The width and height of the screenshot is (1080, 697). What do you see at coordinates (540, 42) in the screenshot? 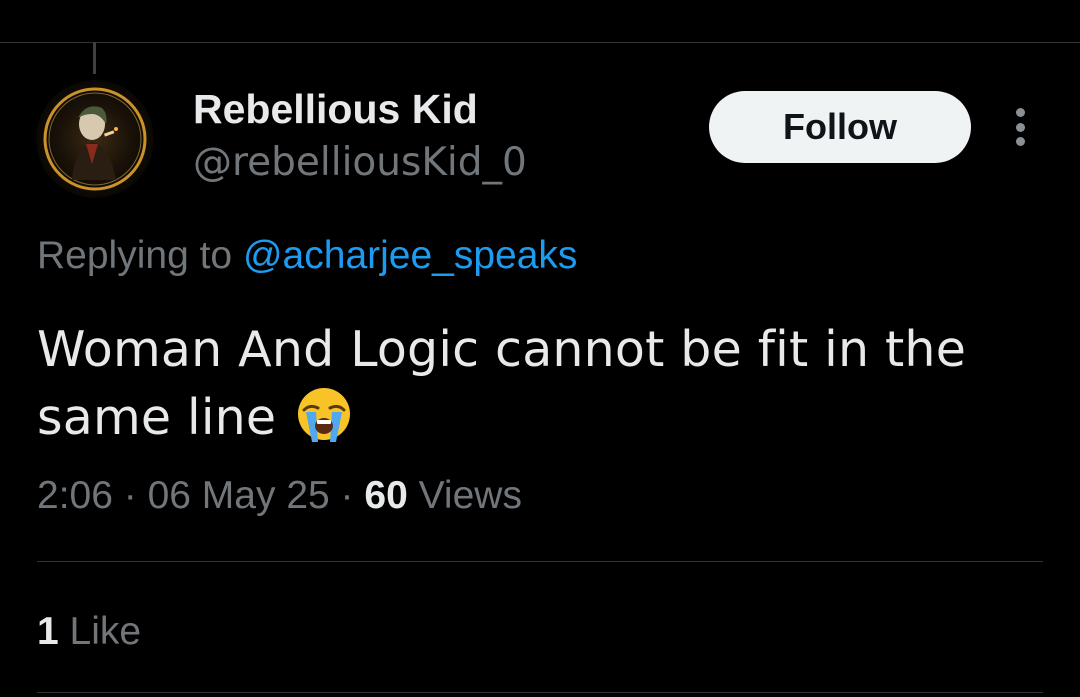
I see `top-divider` at bounding box center [540, 42].